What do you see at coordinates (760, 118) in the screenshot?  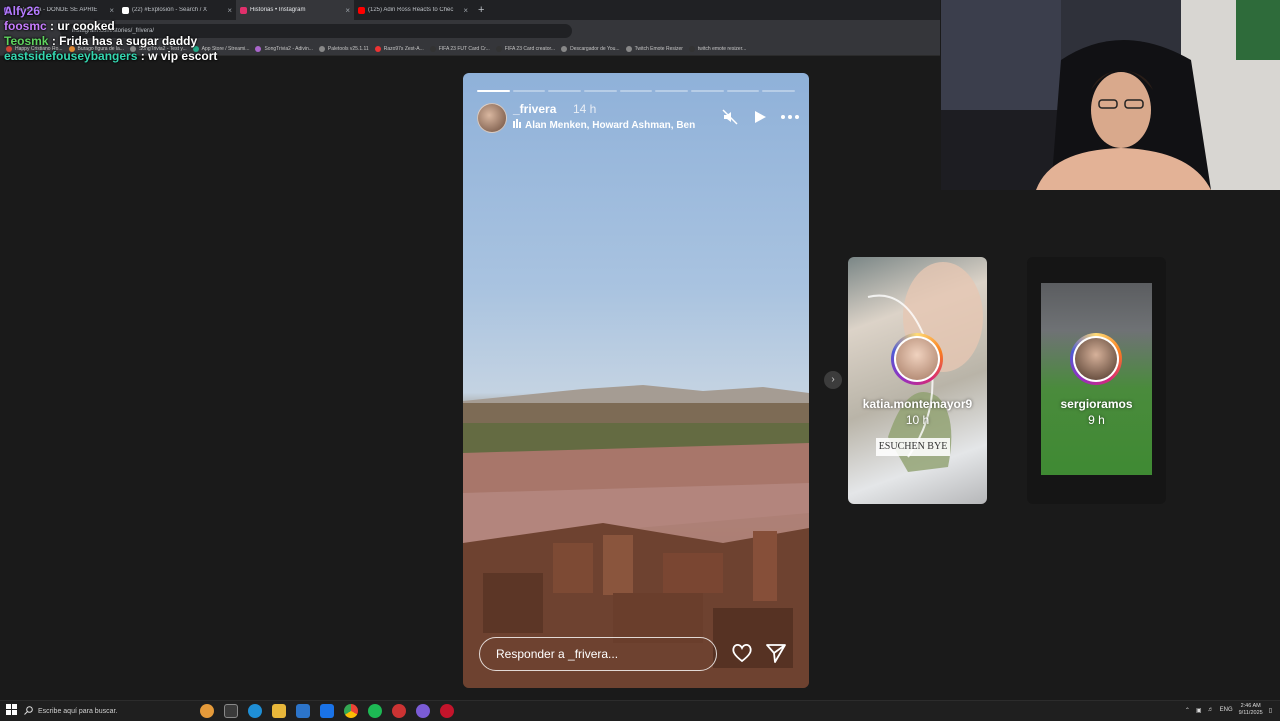 I see `play-icon` at bounding box center [760, 118].